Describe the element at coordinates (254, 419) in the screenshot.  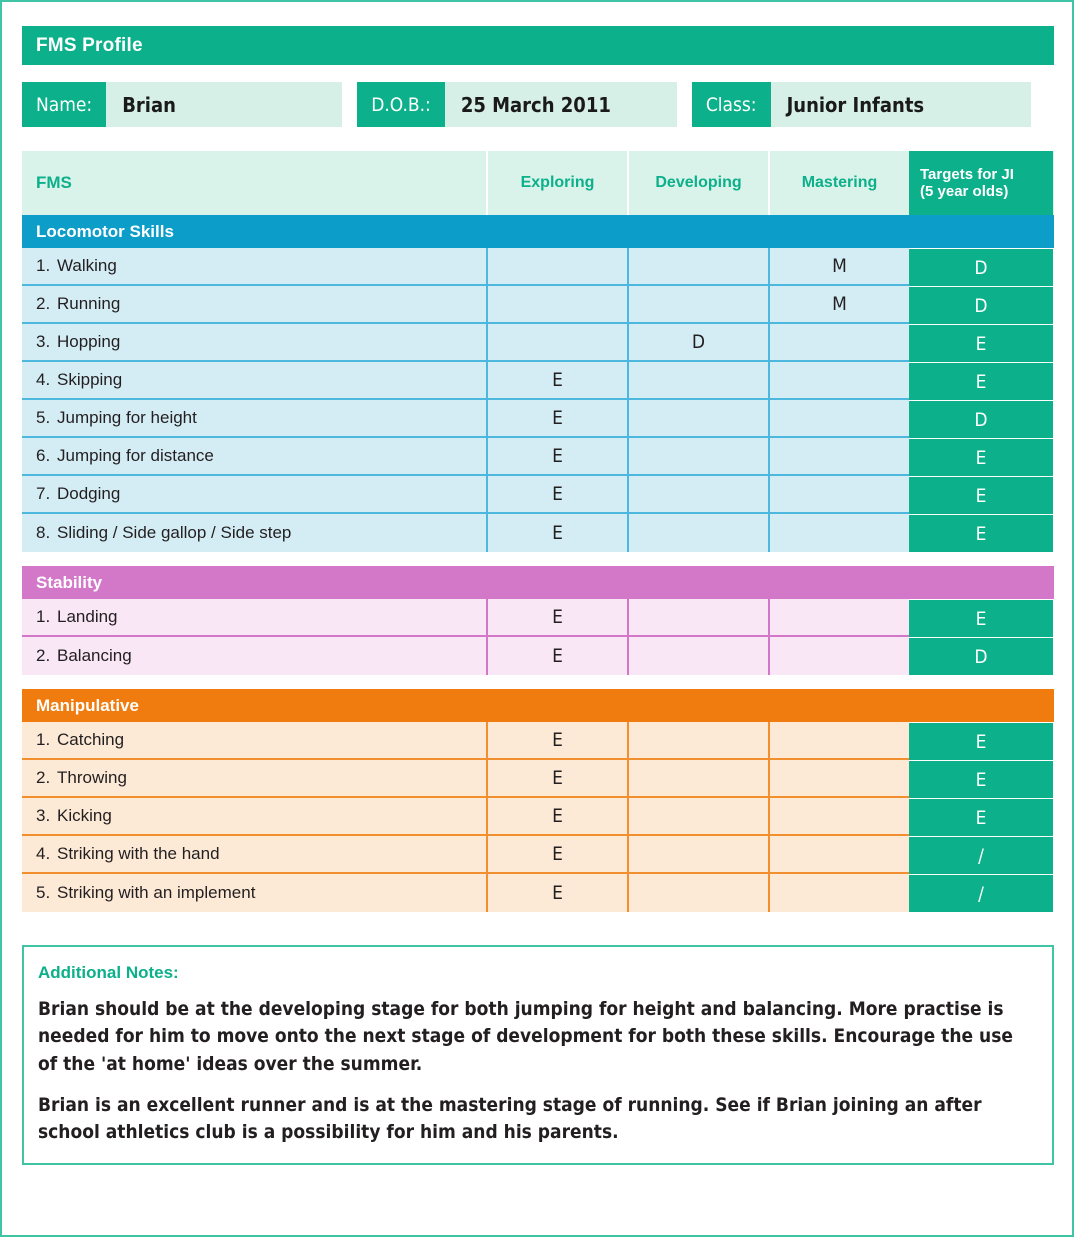
I see `skill-name-cell: 5. Jumping for height` at that location.